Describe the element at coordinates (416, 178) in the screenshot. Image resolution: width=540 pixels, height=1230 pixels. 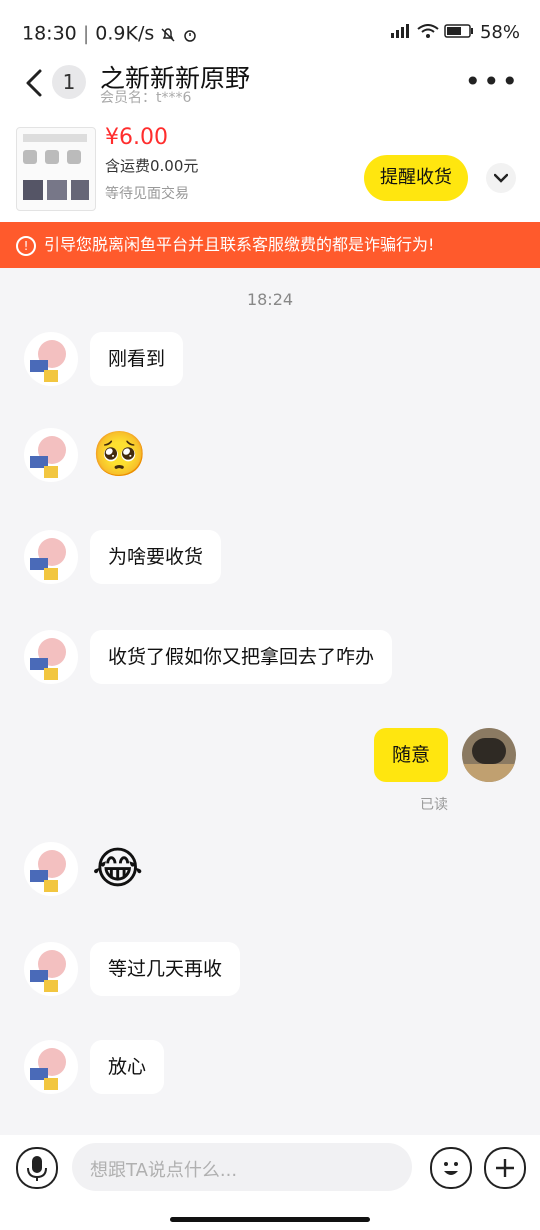
I see `remind-receipt-button: 提醒收货` at that location.